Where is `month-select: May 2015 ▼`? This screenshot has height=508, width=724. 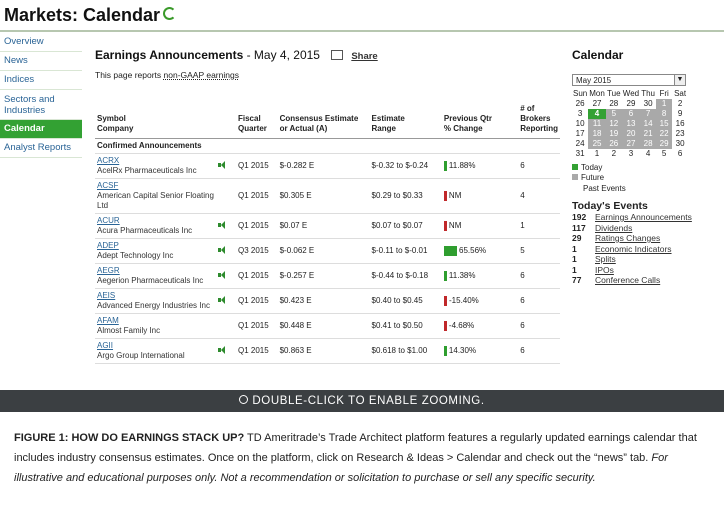 month-select: May 2015 ▼ is located at coordinates (629, 80).